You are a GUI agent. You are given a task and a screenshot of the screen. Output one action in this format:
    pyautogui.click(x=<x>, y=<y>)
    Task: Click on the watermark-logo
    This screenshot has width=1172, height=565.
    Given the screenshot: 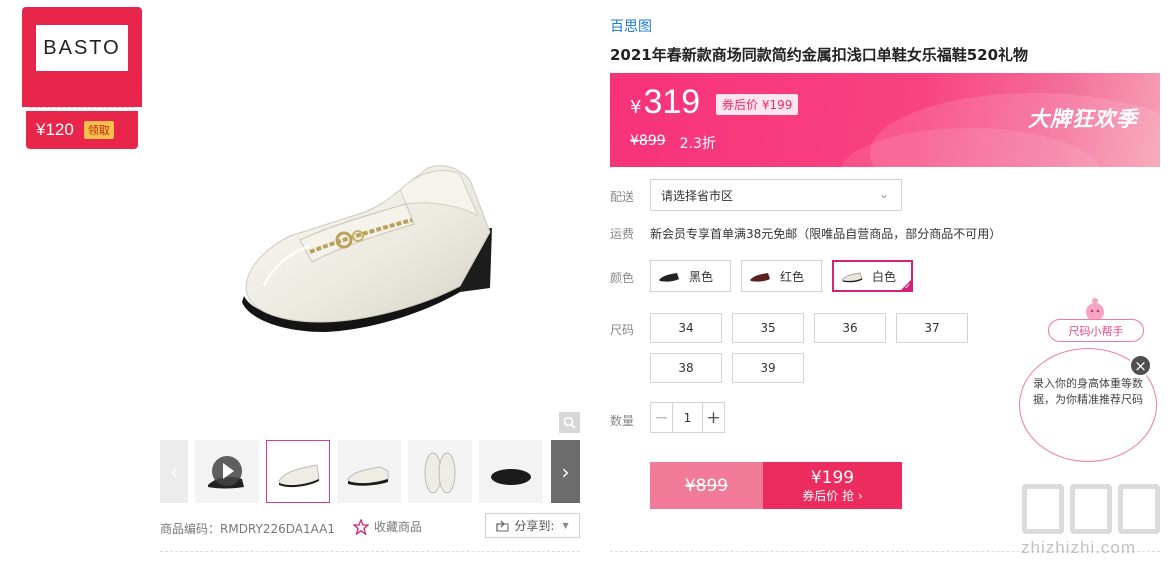 What is the action you would take?
    pyautogui.click(x=1092, y=510)
    